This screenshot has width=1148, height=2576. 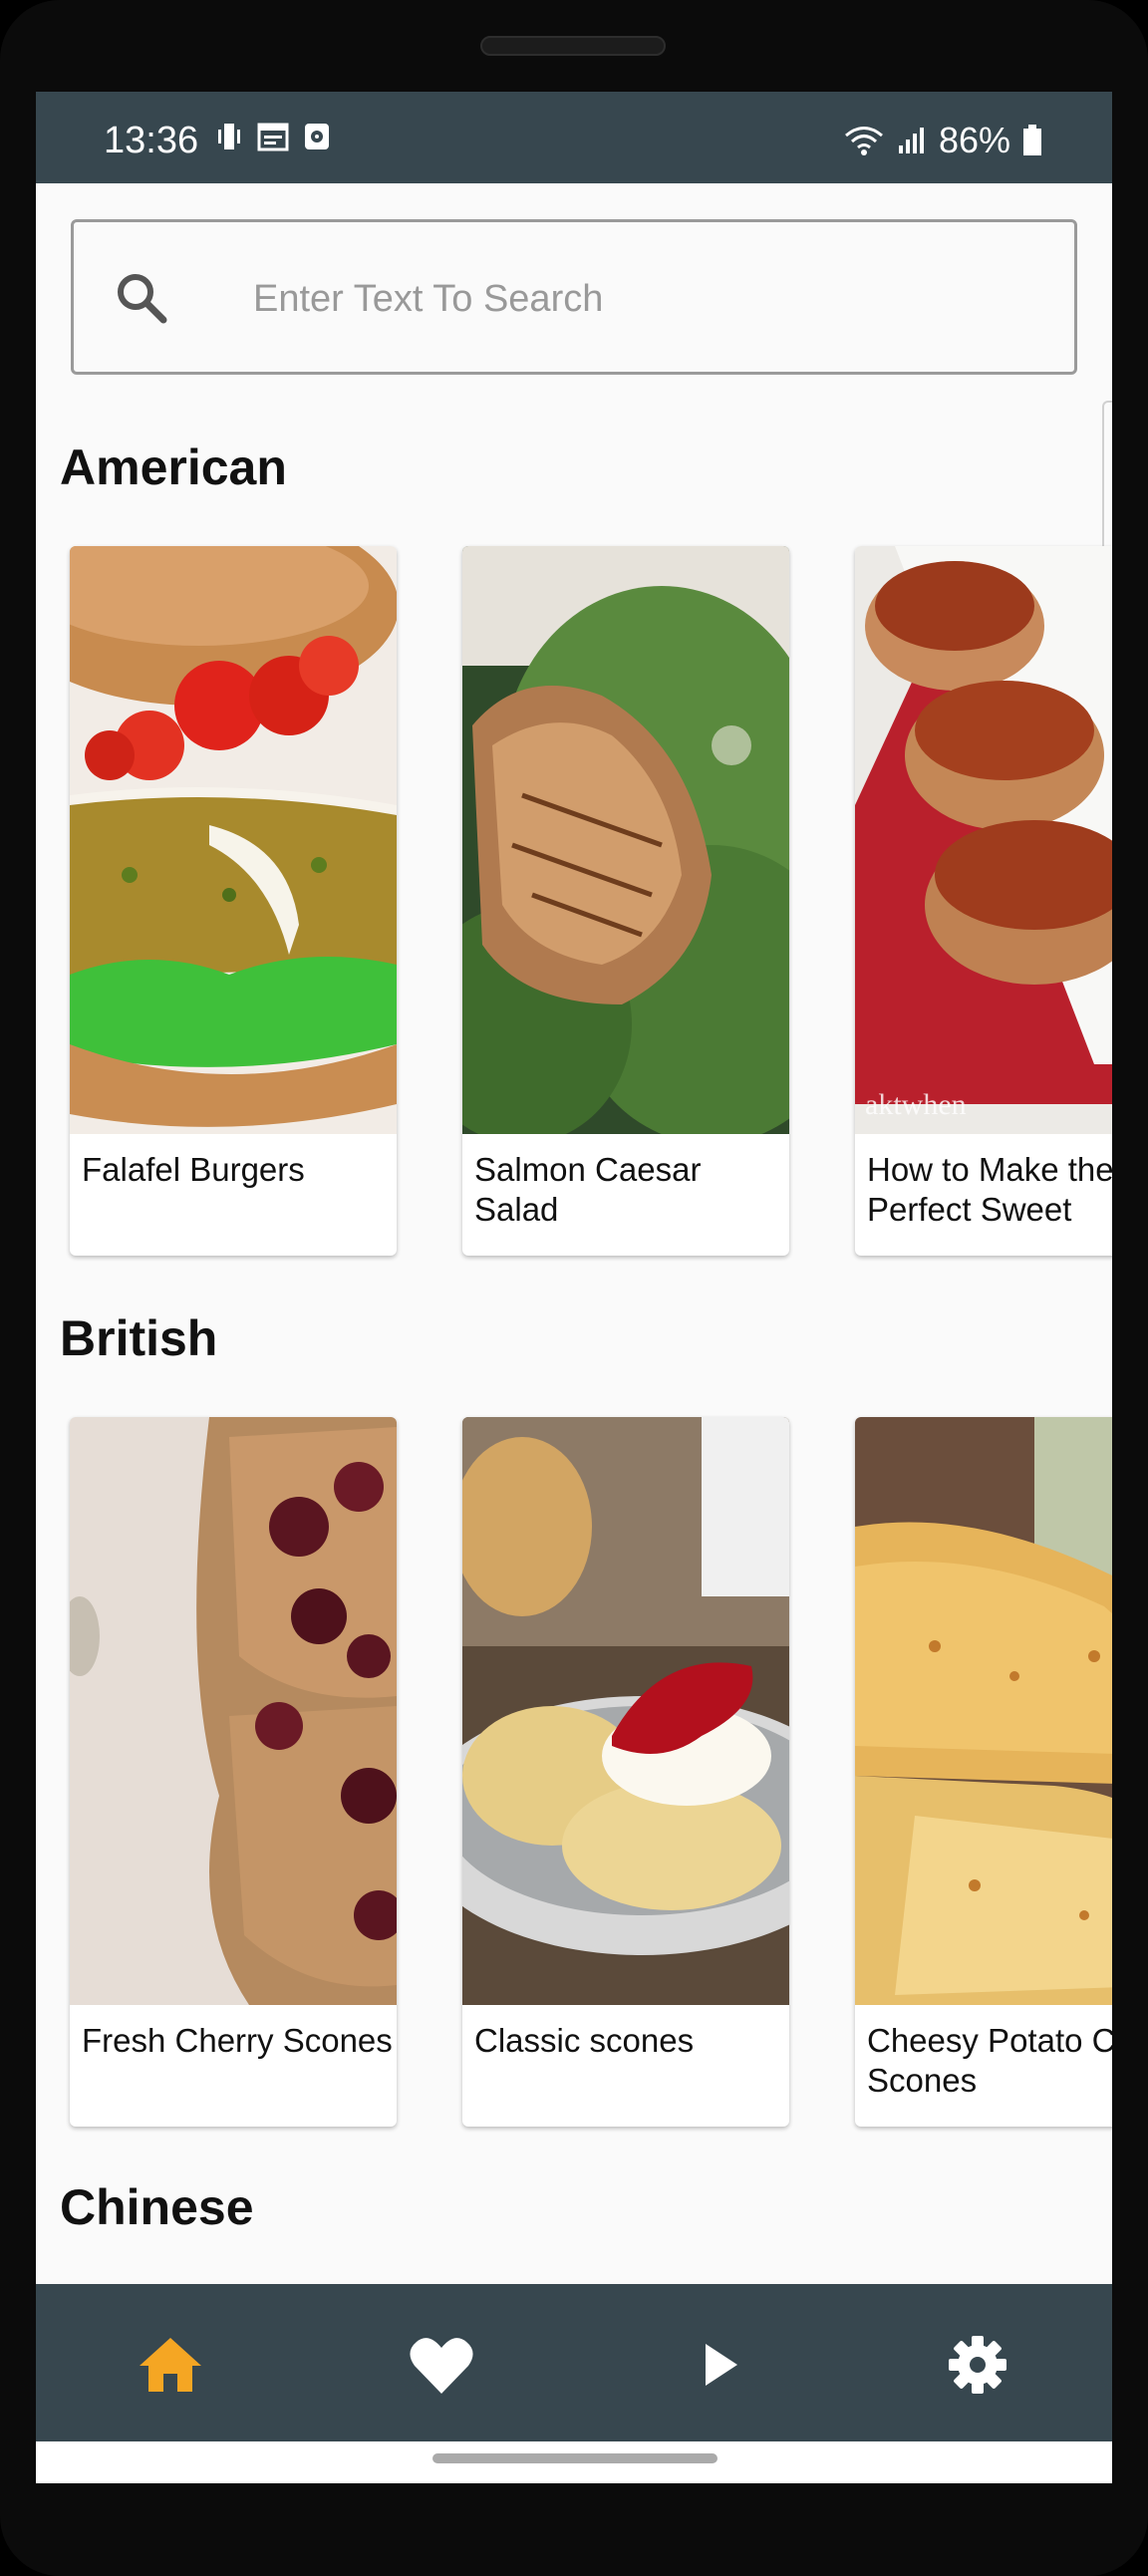 I want to click on play-icon, so click(x=718, y=2365).